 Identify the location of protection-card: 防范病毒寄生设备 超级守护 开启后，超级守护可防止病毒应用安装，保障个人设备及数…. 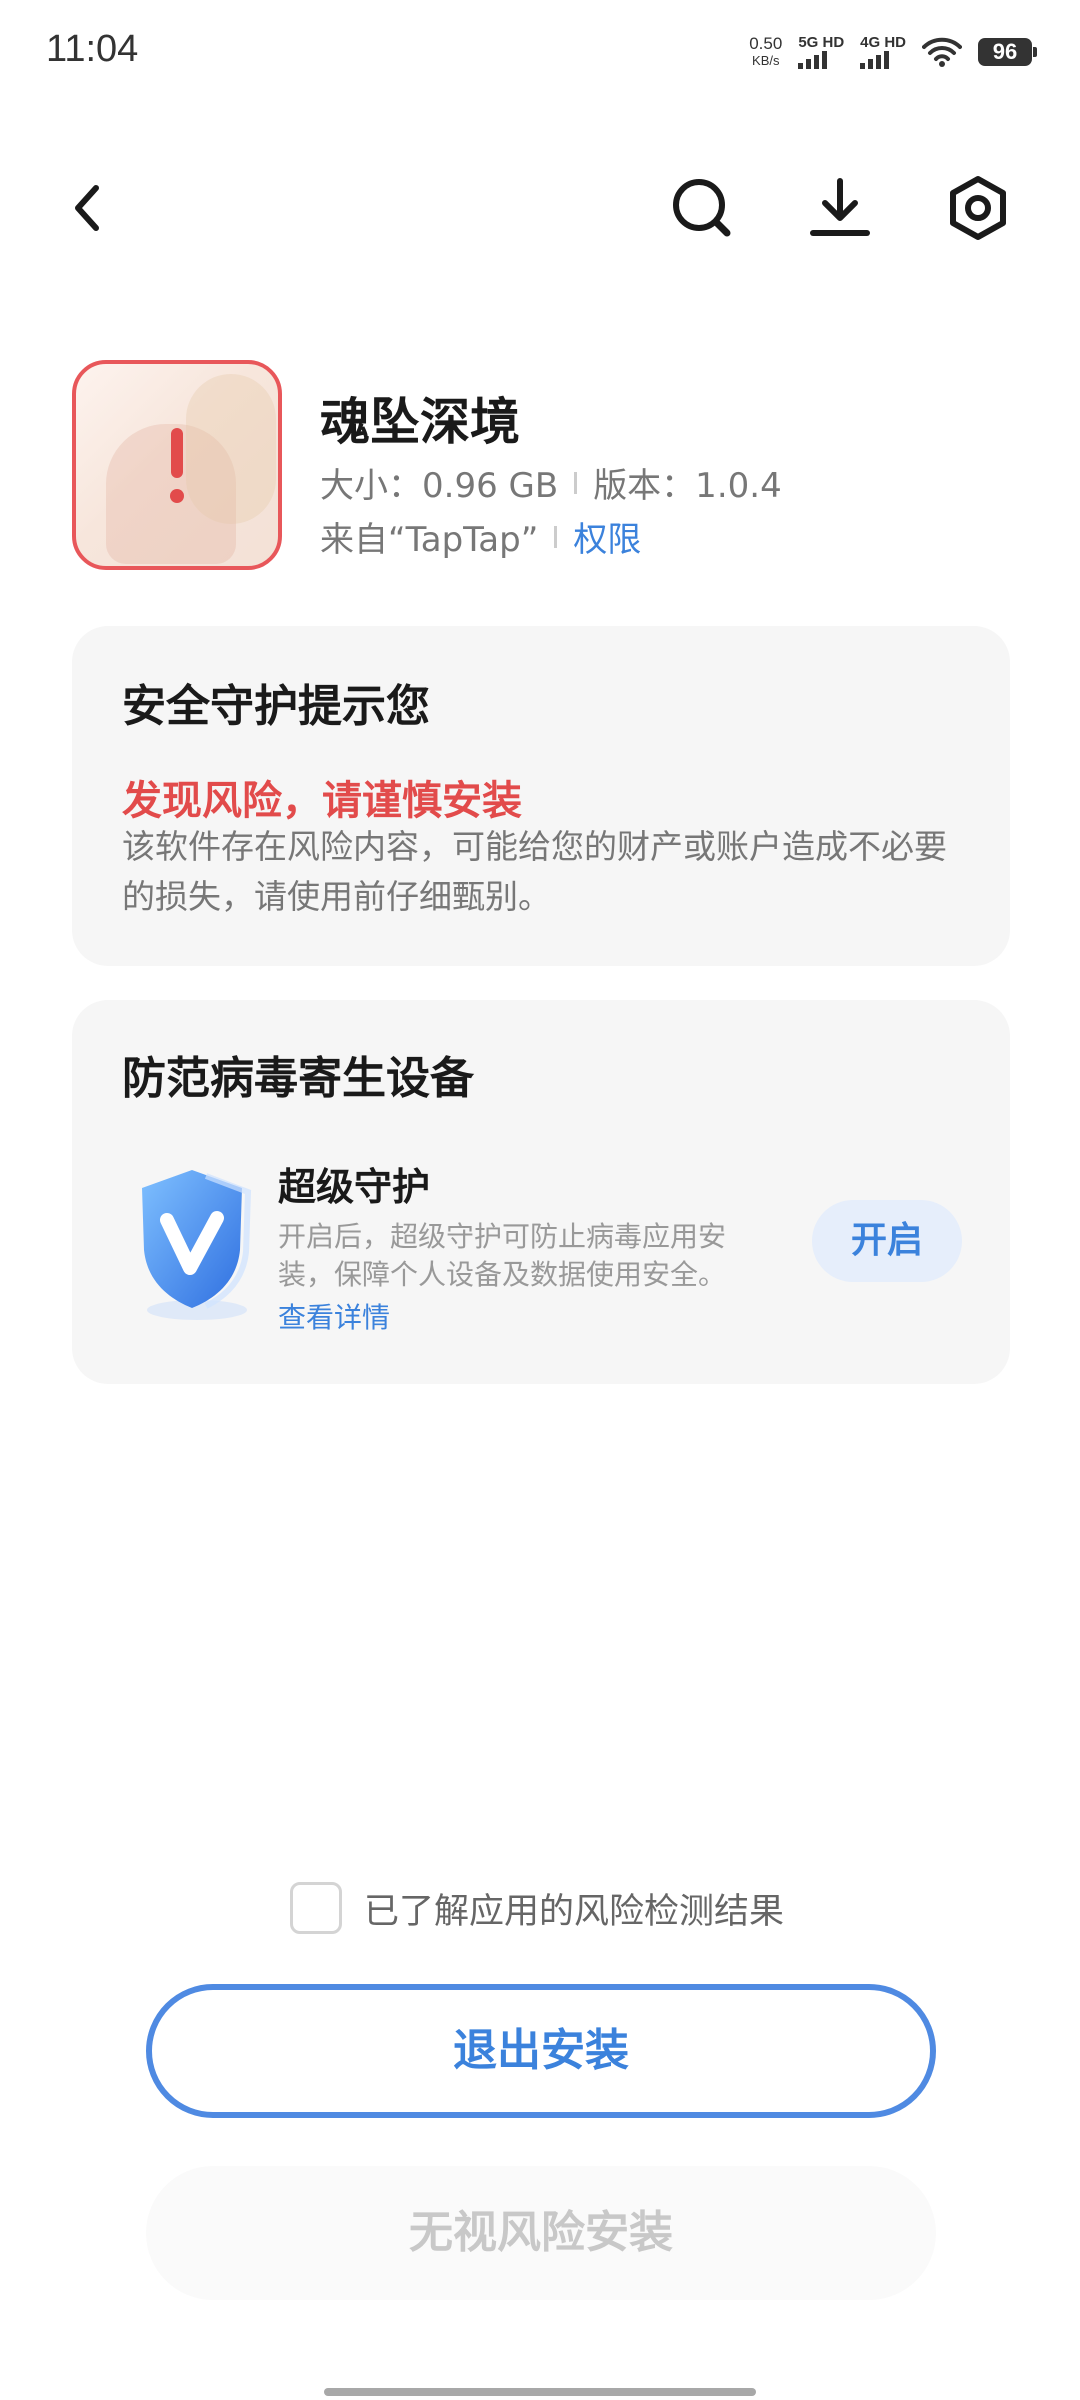
(541, 1192).